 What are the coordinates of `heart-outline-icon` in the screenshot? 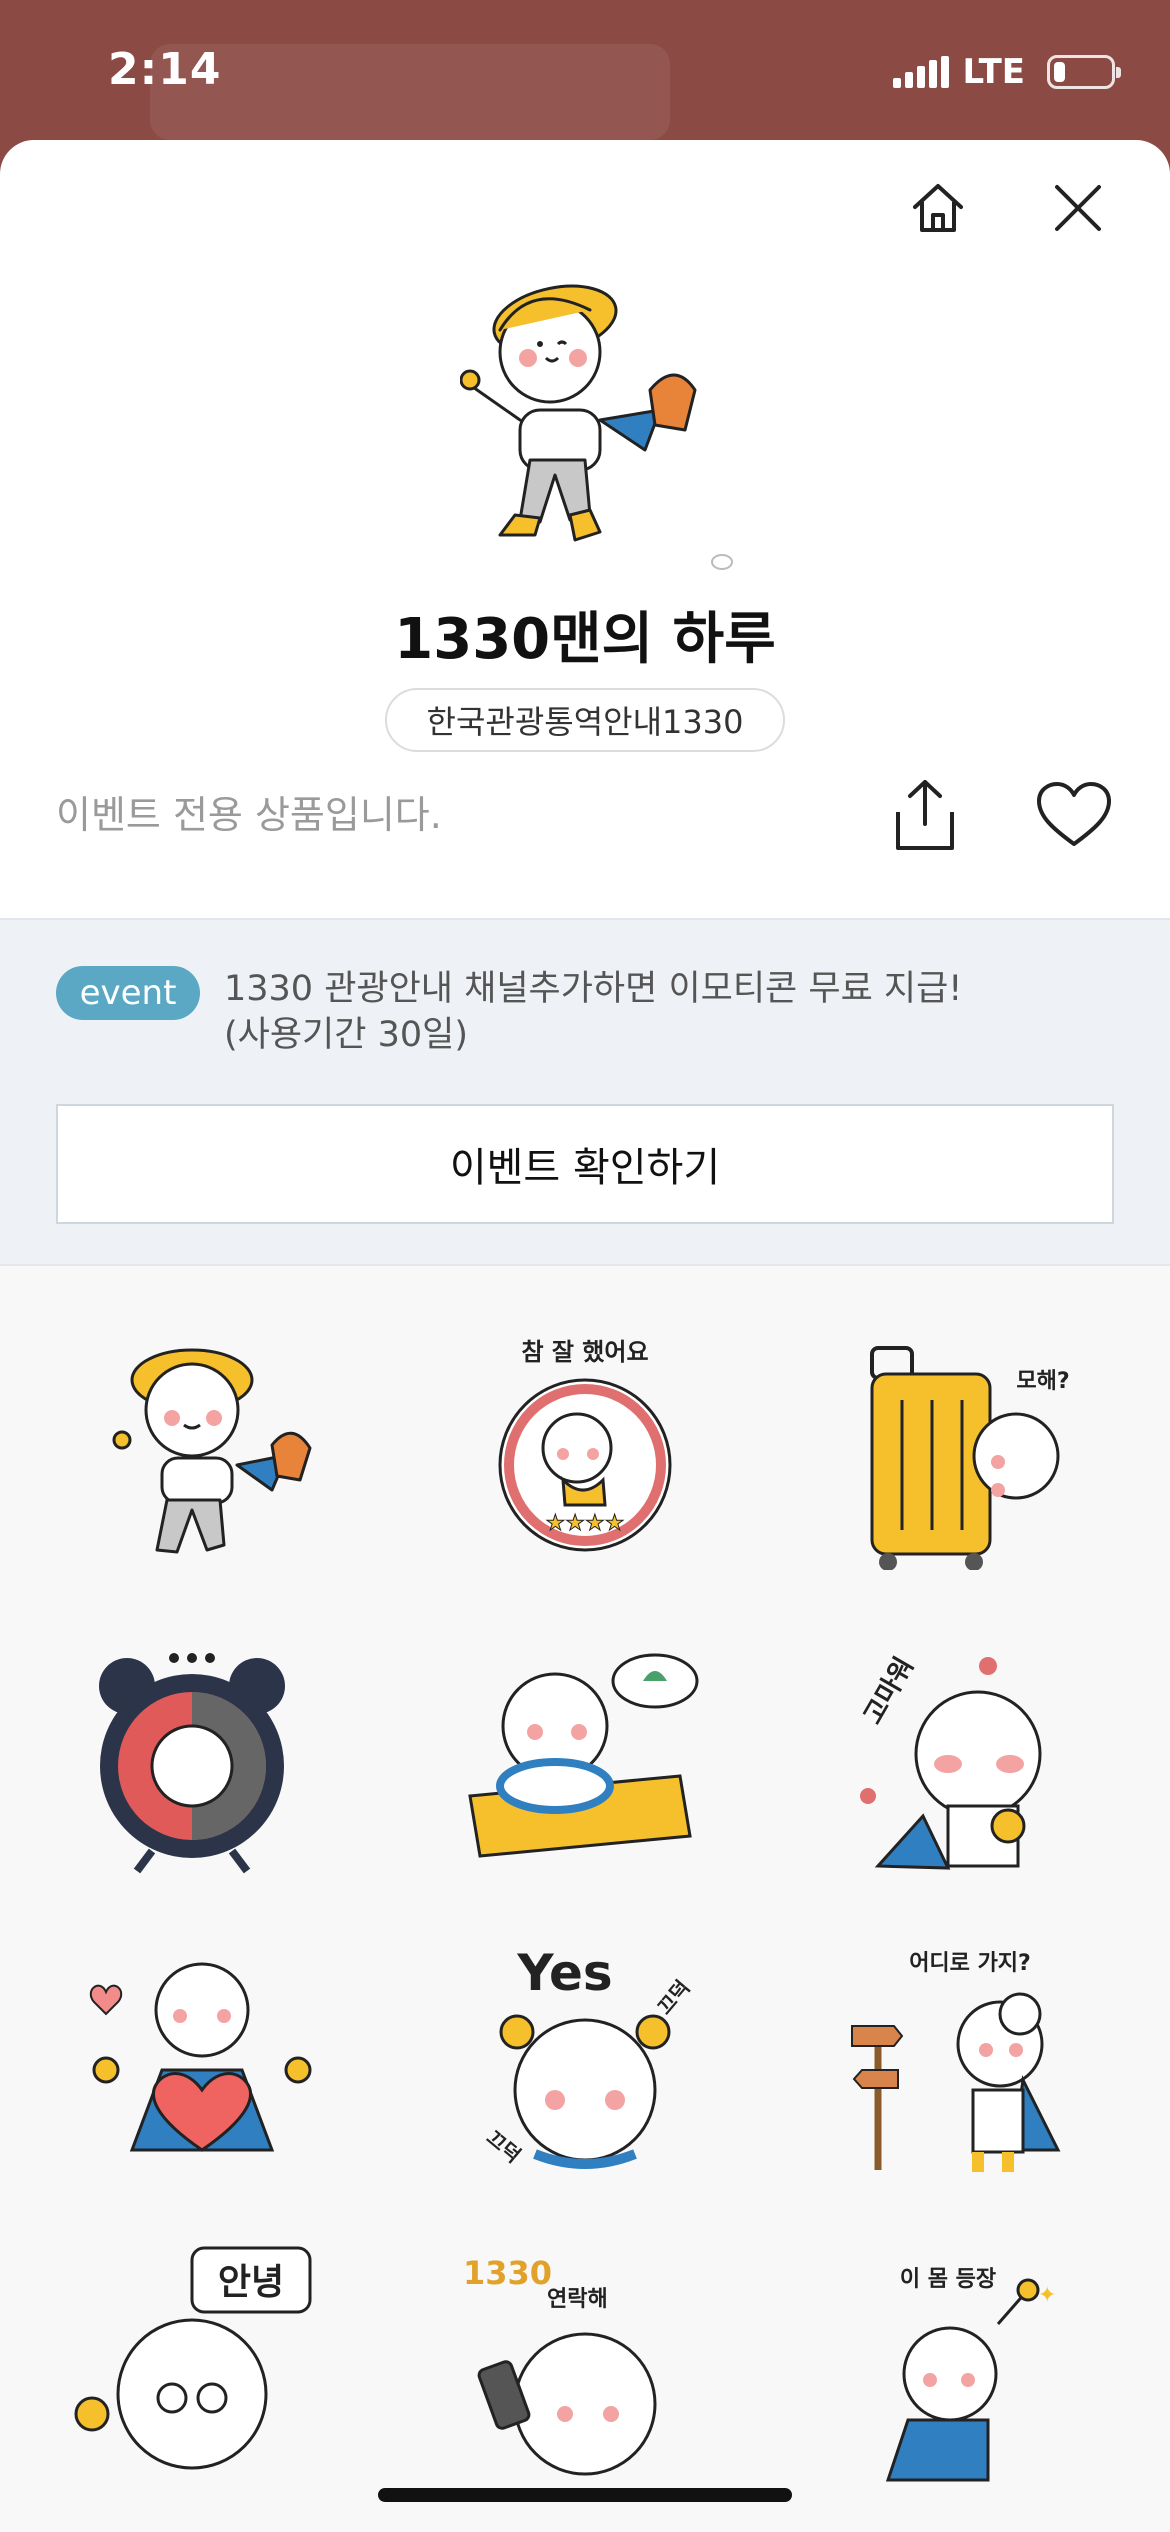 It's located at (1074, 815).